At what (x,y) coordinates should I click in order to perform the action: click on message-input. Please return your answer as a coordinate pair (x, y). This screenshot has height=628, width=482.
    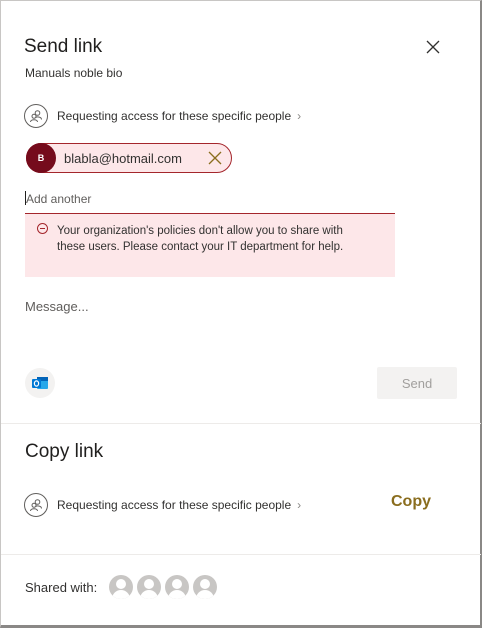
    Looking at the image, I should click on (235, 306).